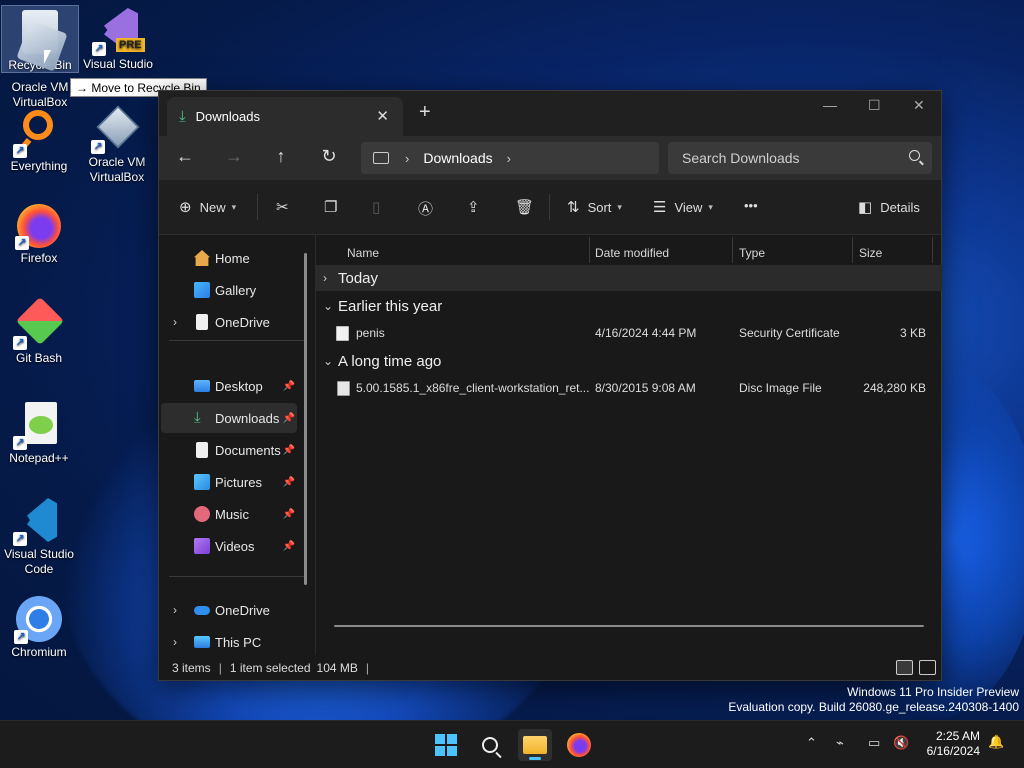  What do you see at coordinates (904, 667) in the screenshot?
I see `details-view-button` at bounding box center [904, 667].